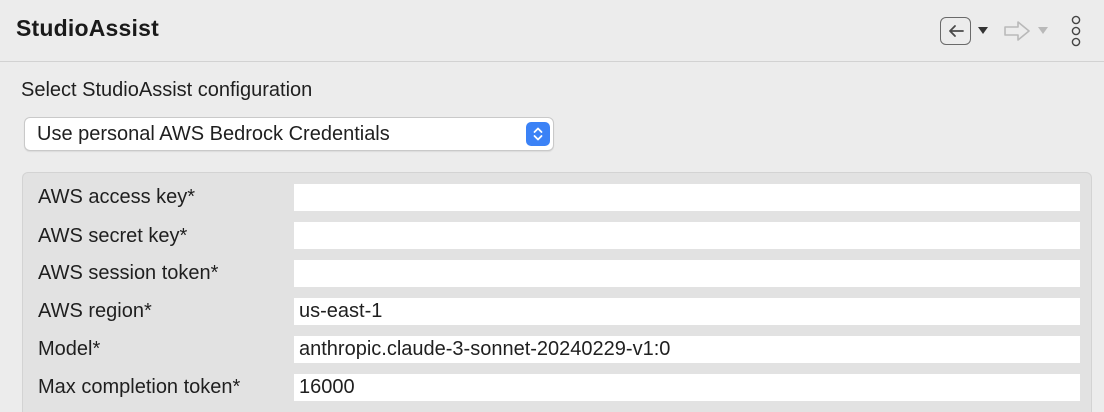  I want to click on forward-arrow-icon, so click(1016, 31).